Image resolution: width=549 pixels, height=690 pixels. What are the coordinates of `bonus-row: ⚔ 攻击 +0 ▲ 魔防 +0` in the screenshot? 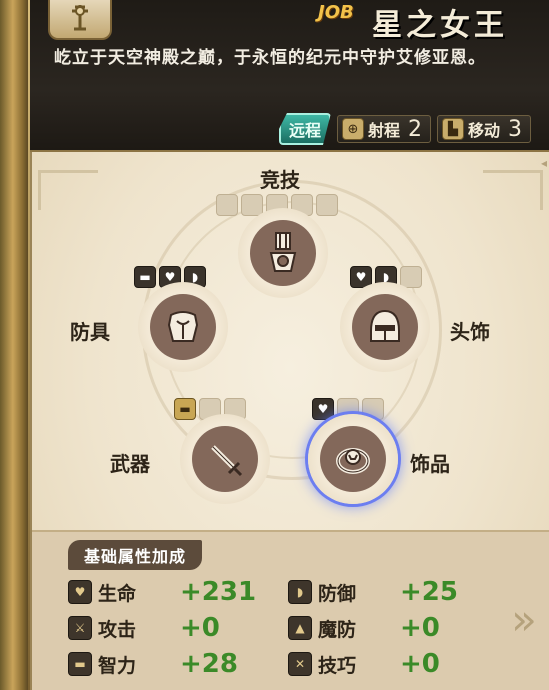 It's located at (288, 628).